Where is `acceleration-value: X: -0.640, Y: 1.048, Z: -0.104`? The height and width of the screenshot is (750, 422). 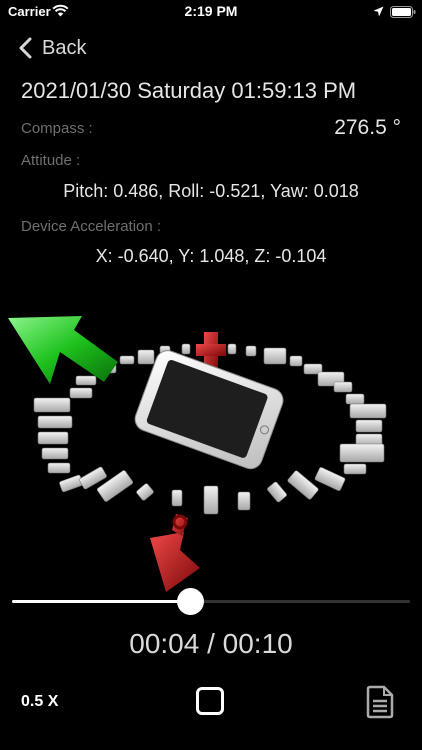
acceleration-value: X: -0.640, Y: 1.048, Z: -0.104 is located at coordinates (211, 256).